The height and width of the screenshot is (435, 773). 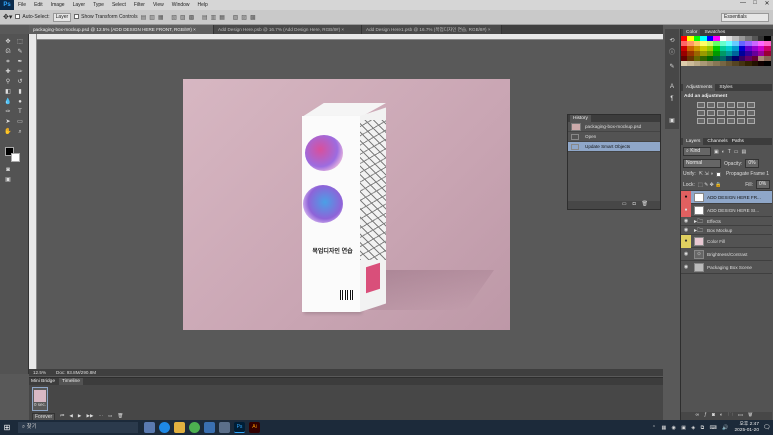 I want to click on layer-row: ● Color Fill, so click(x=726, y=241).